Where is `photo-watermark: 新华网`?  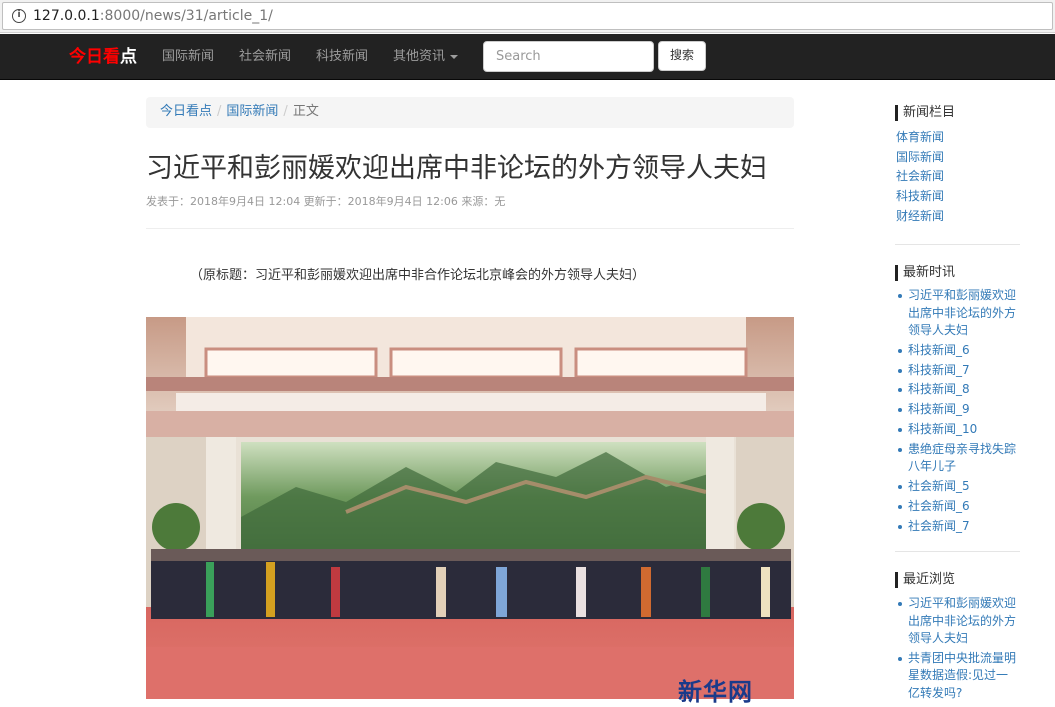
photo-watermark: 新华网 is located at coordinates (715, 692).